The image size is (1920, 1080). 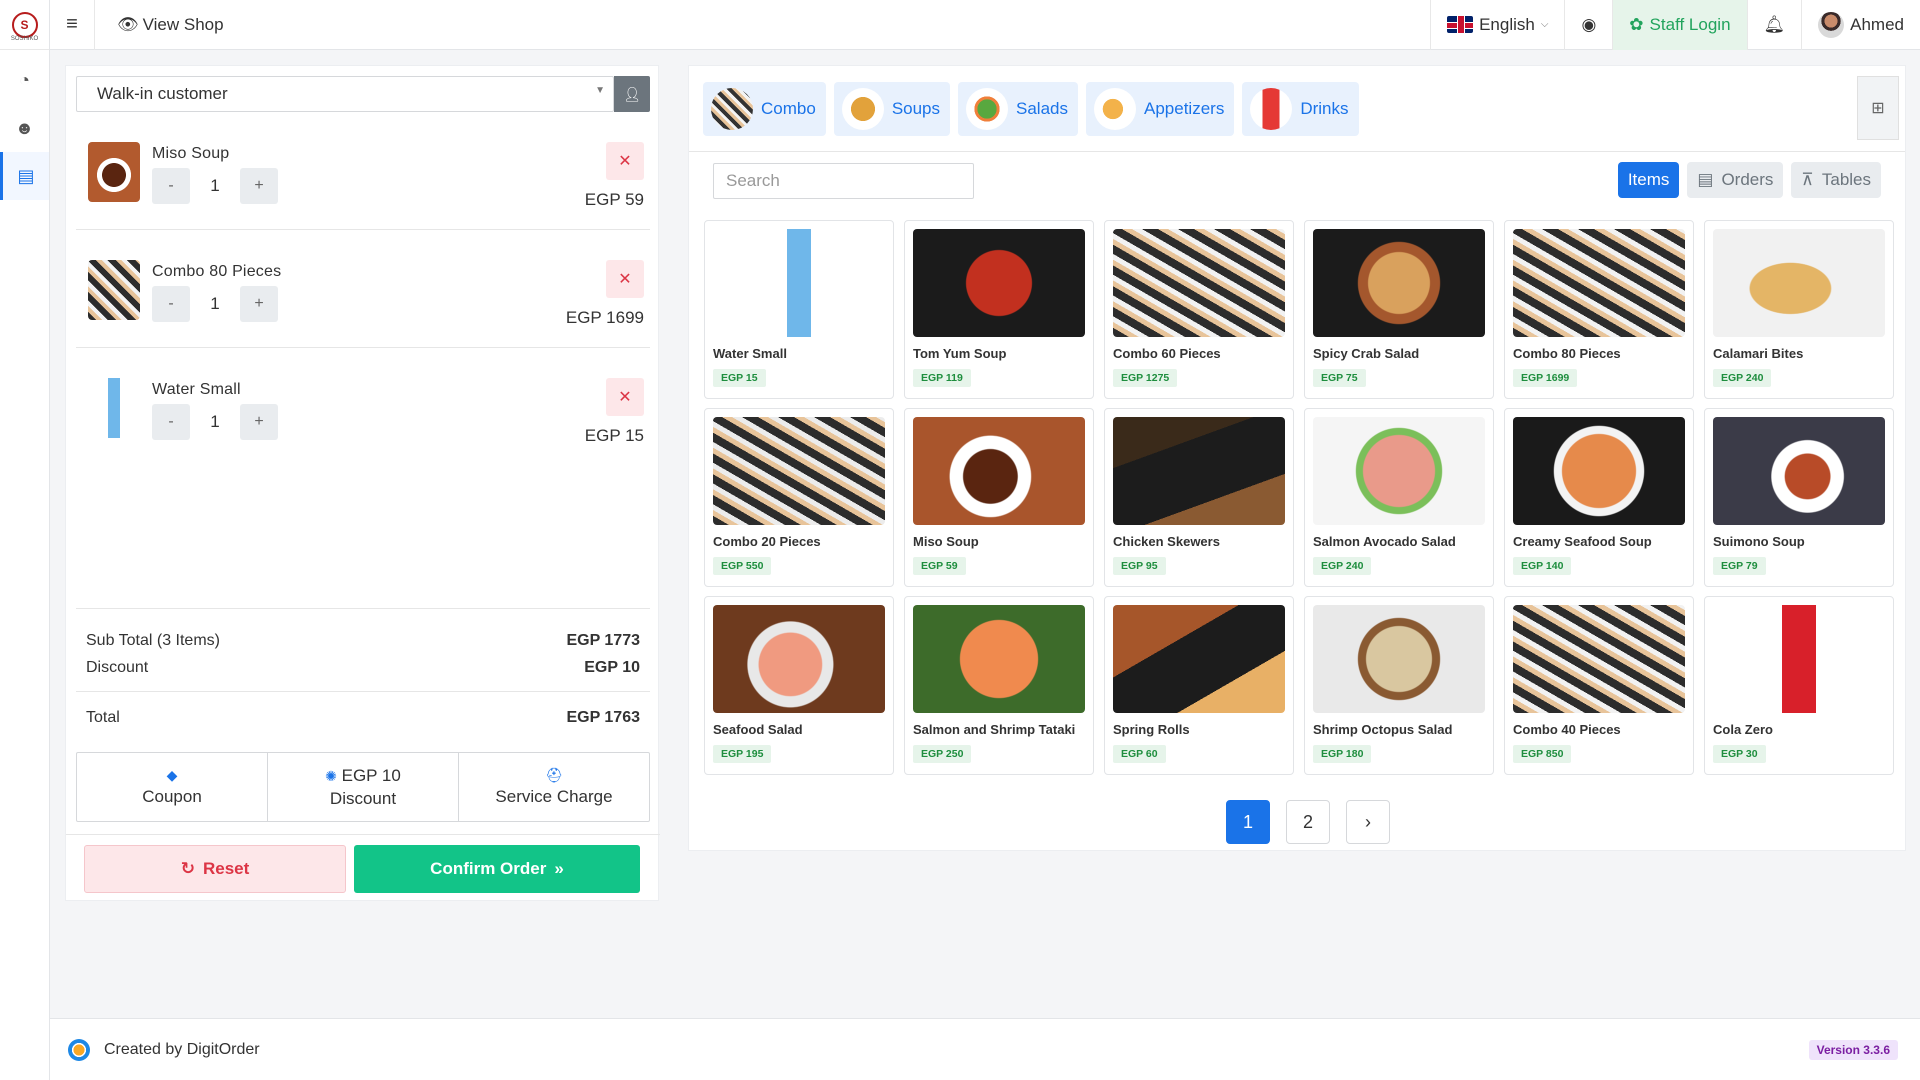 I want to click on category-combo: Combo, so click(x=764, y=109).